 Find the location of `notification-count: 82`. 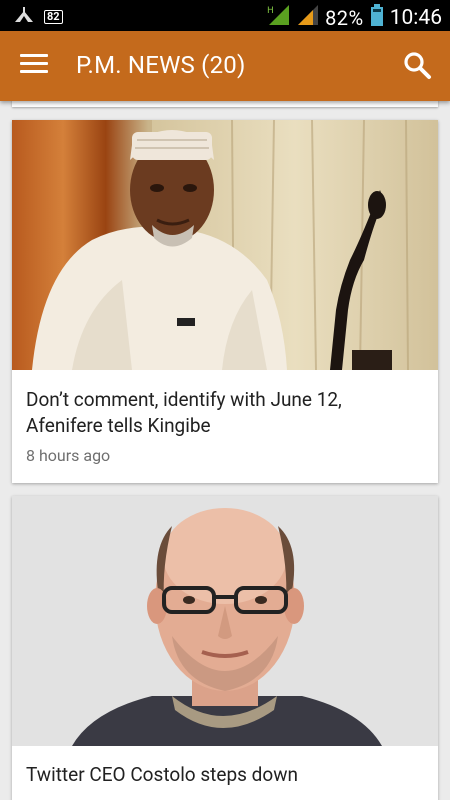

notification-count: 82 is located at coordinates (53, 16).